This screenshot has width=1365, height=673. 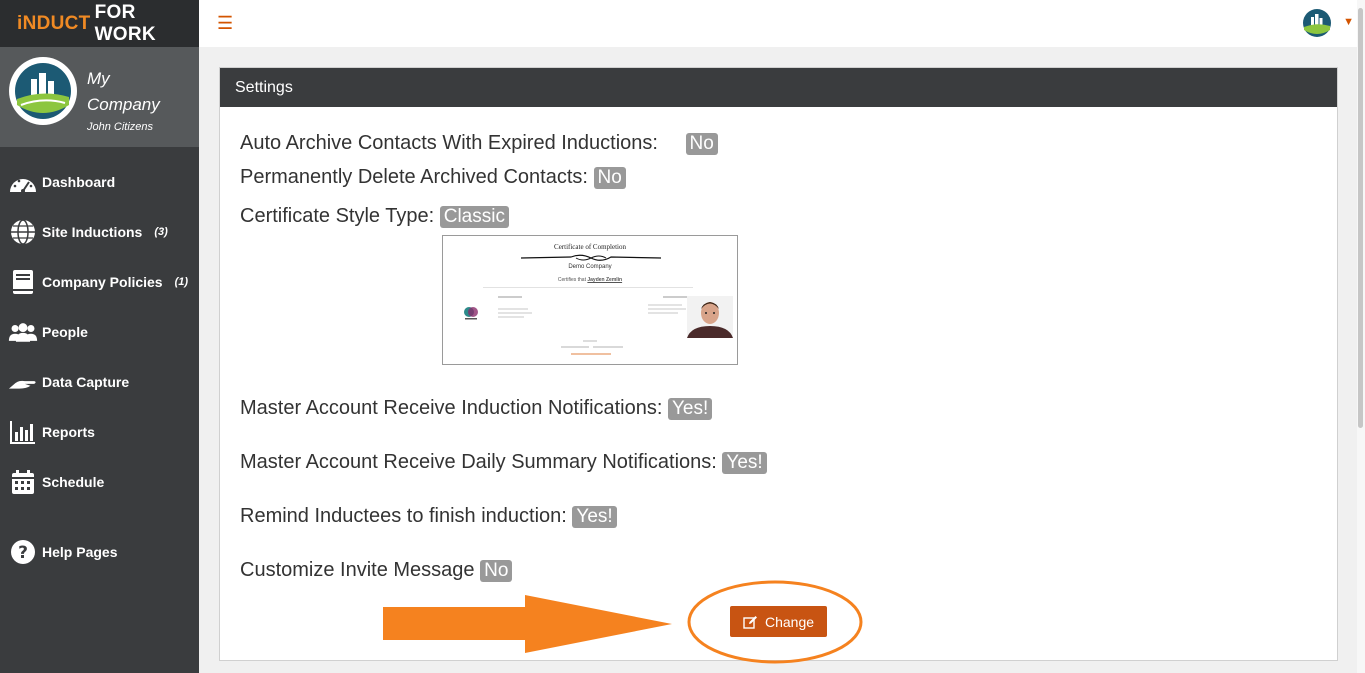 I want to click on company-name: My Company, so click(x=123, y=91).